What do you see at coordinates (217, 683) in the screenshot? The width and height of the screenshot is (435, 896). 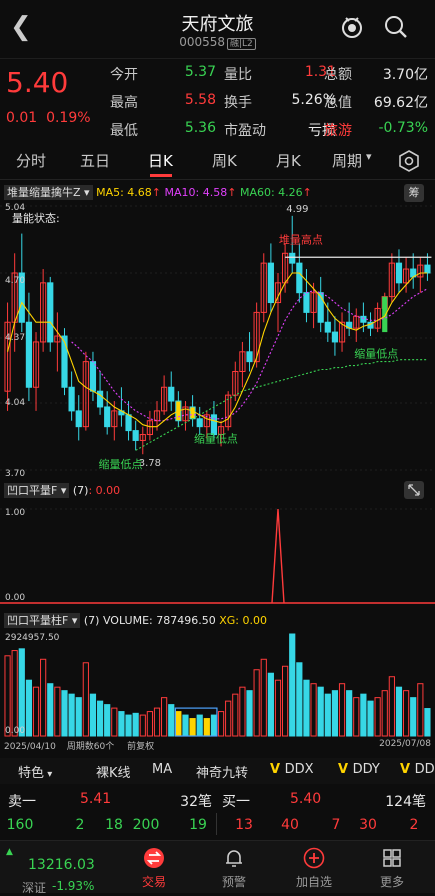 I see `volume-chart: 2924957.50 0.00` at bounding box center [217, 683].